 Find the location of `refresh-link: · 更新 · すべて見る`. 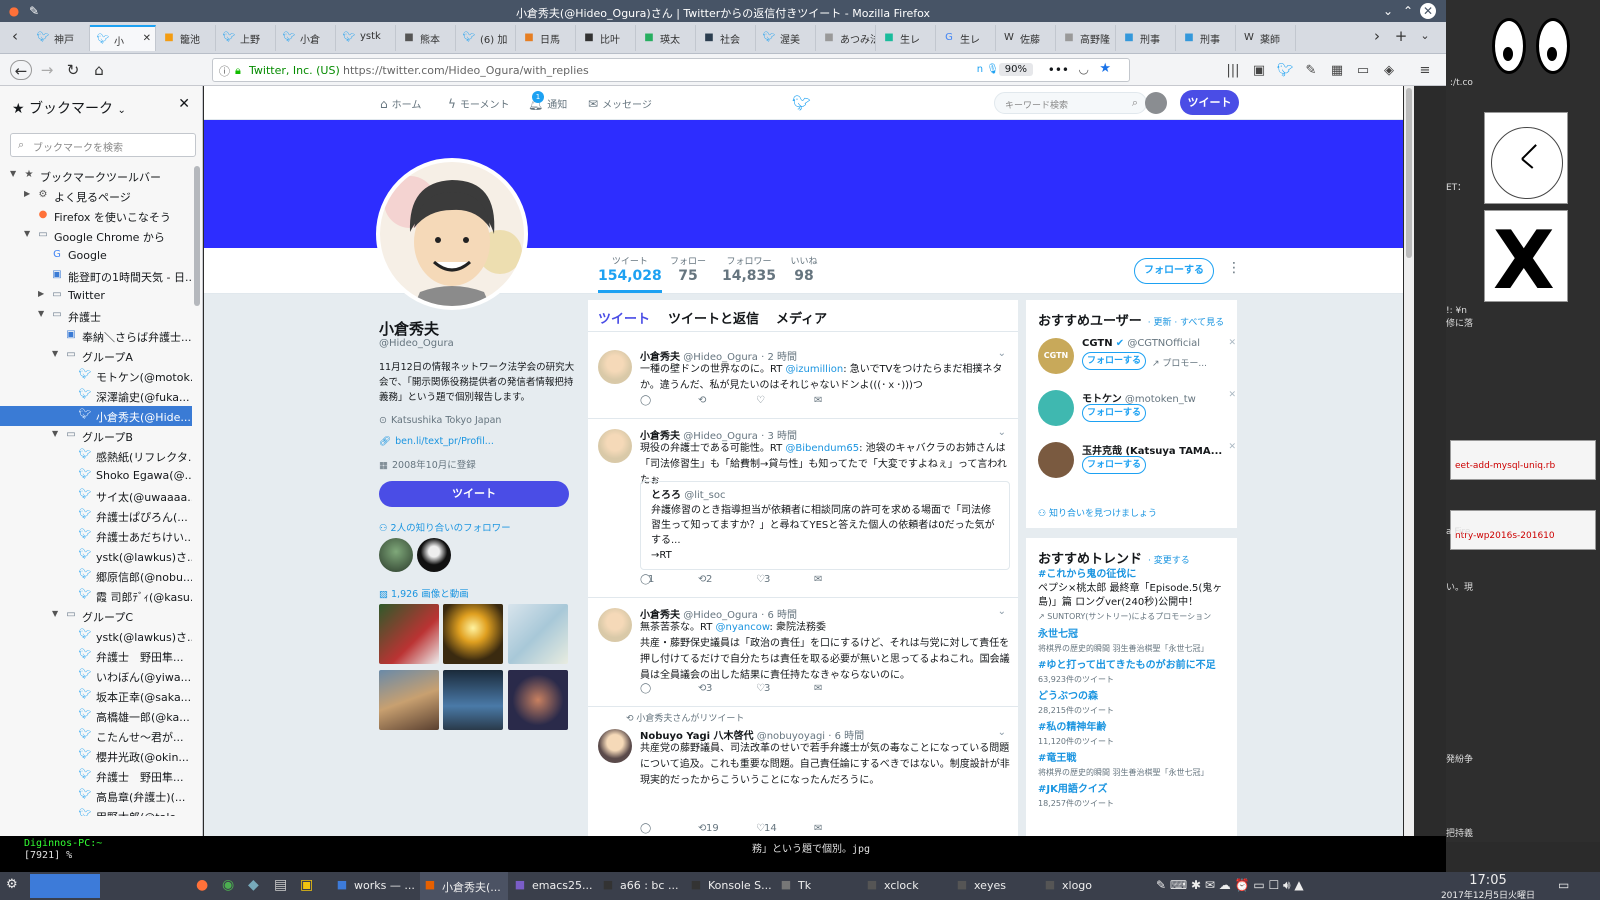

refresh-link: · 更新 · すべて見る is located at coordinates (1186, 323).